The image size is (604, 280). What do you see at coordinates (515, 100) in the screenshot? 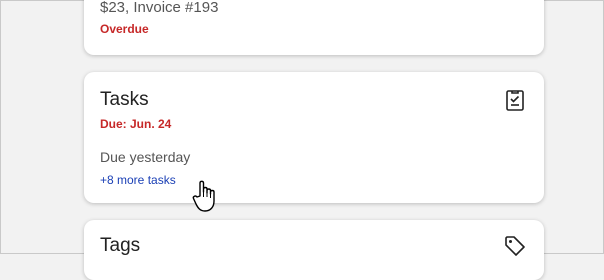
I see `checklist-icon` at bounding box center [515, 100].